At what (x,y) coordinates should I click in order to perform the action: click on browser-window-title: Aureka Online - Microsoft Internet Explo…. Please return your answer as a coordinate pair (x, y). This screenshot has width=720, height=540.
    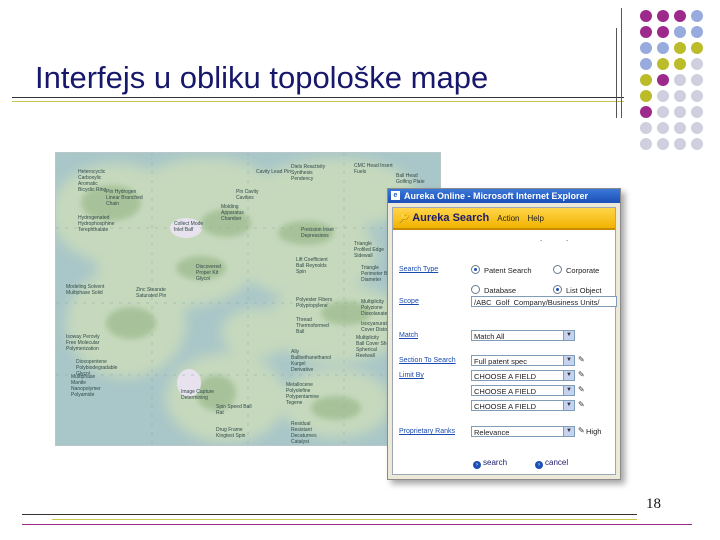
    Looking at the image, I should click on (496, 196).